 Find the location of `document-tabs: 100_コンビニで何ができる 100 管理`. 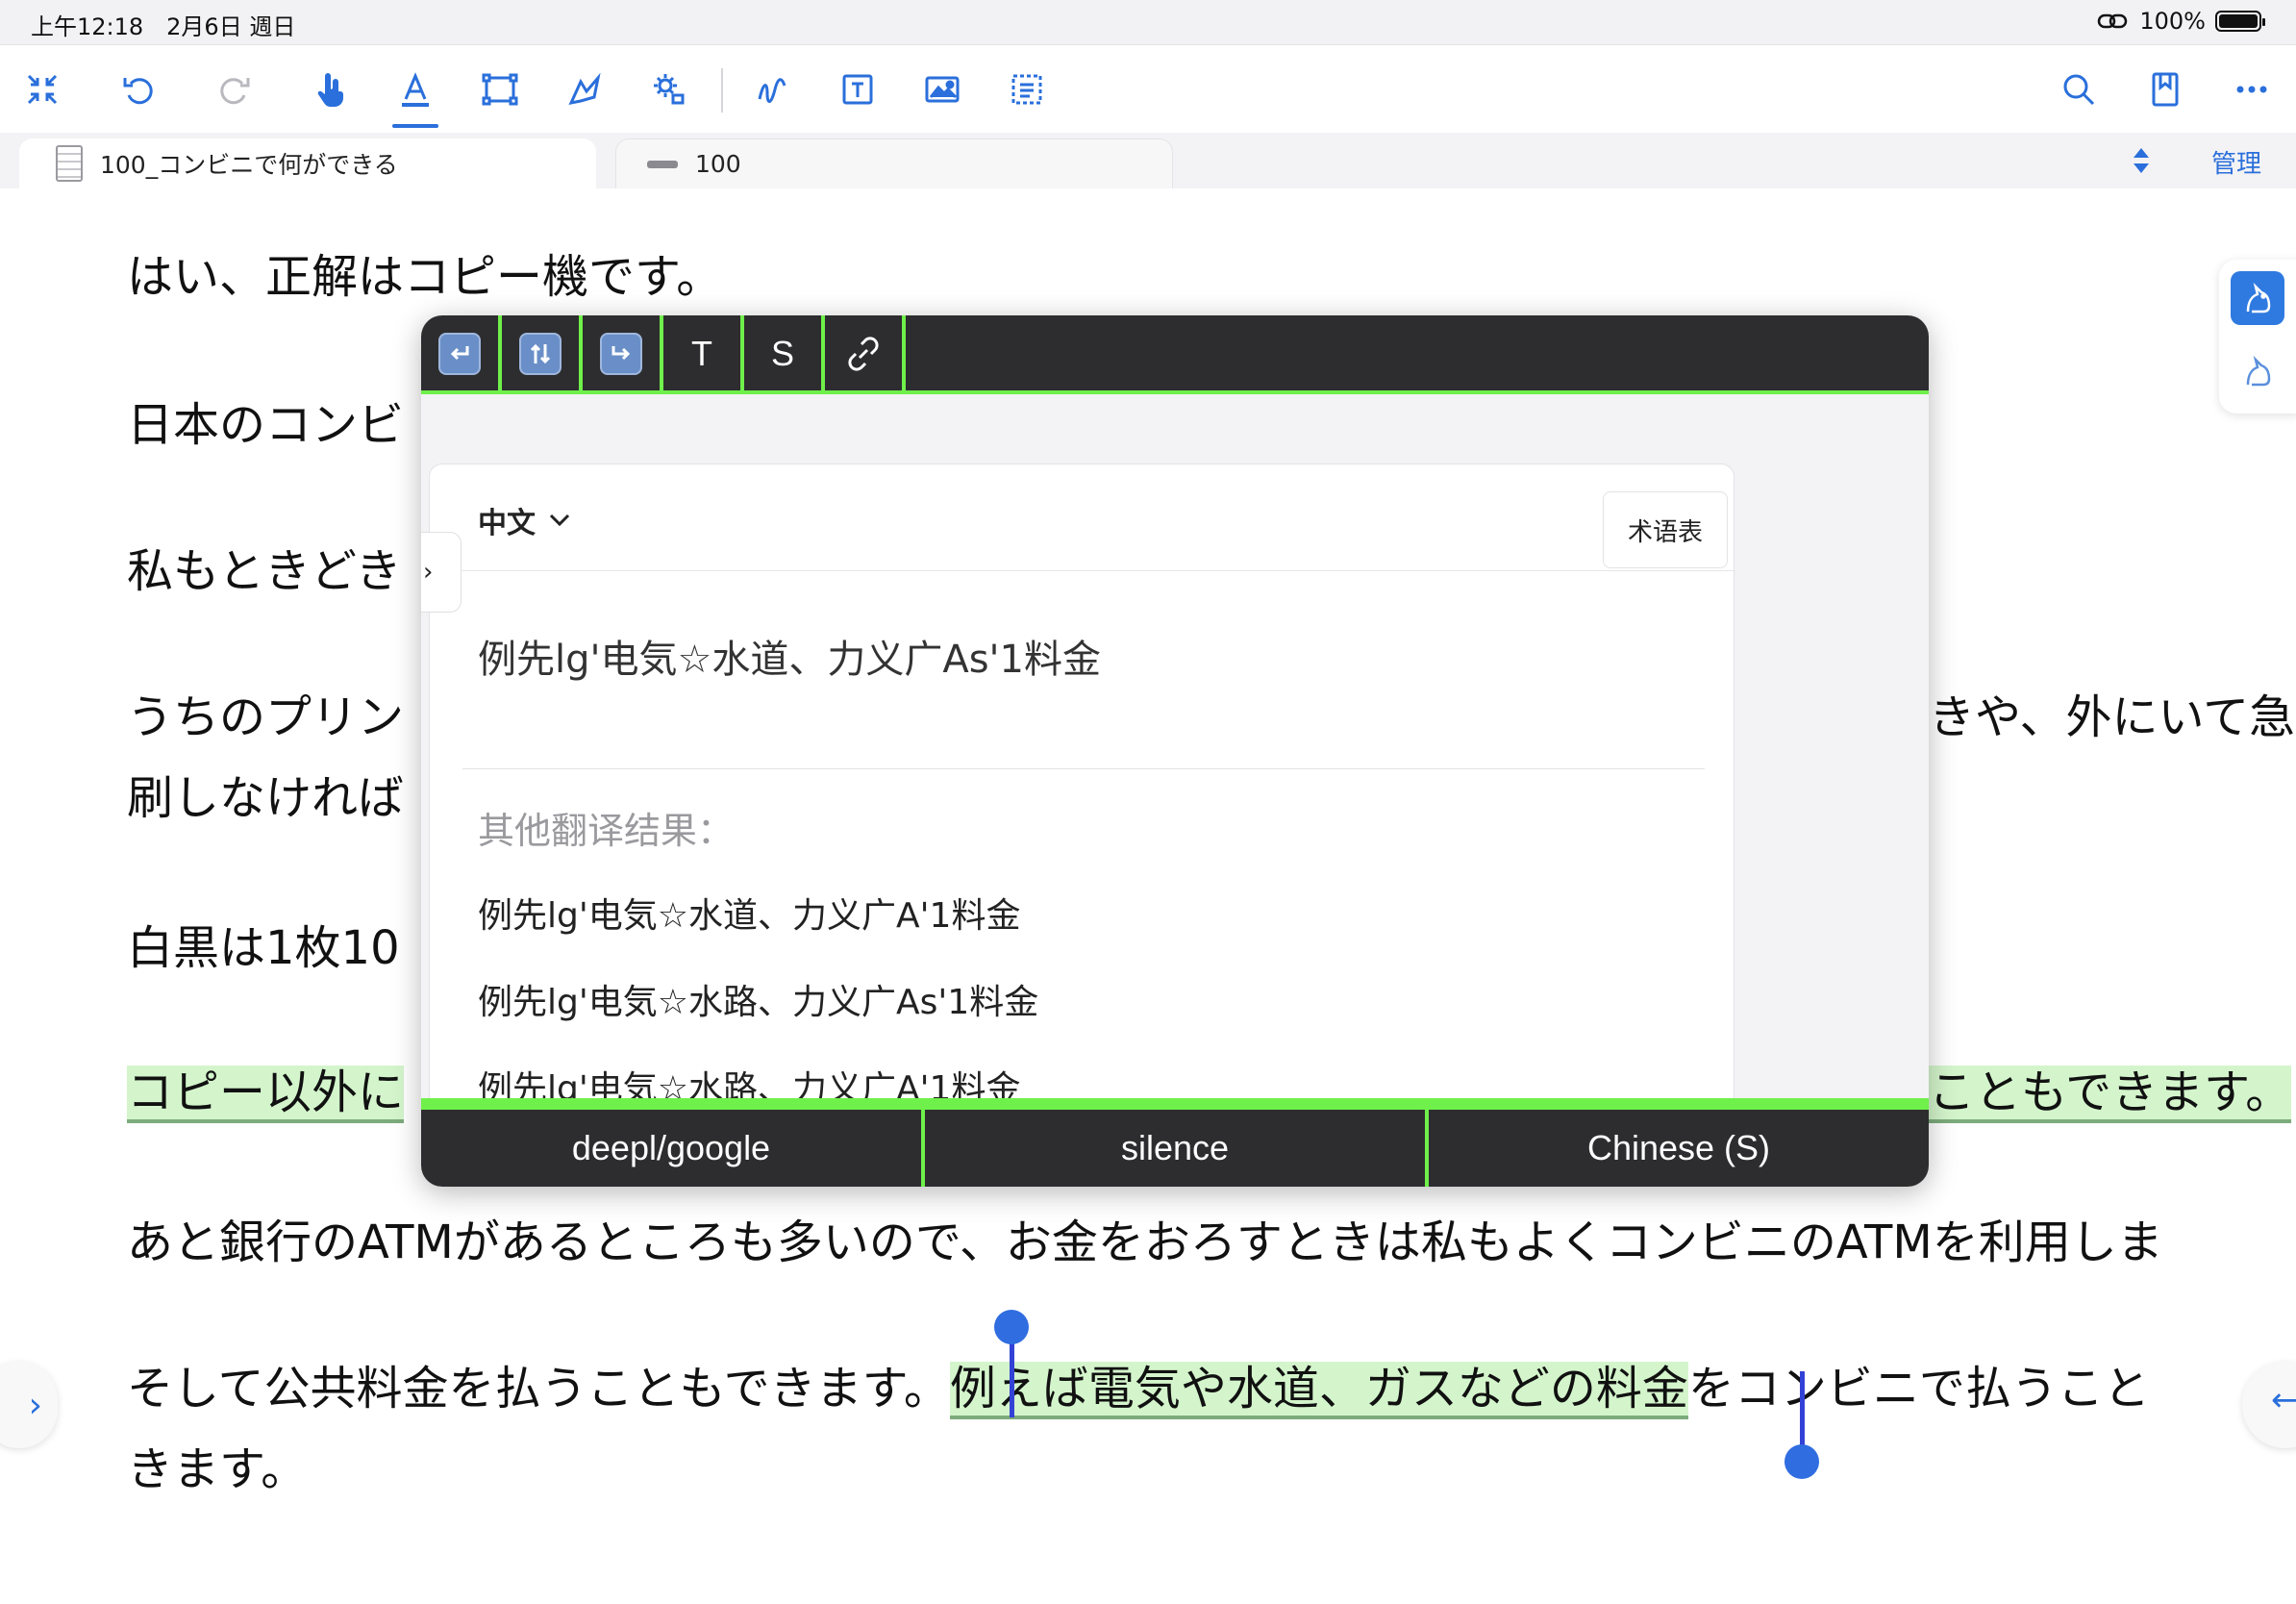

document-tabs: 100_コンビニで何ができる 100 管理 is located at coordinates (1148, 160).